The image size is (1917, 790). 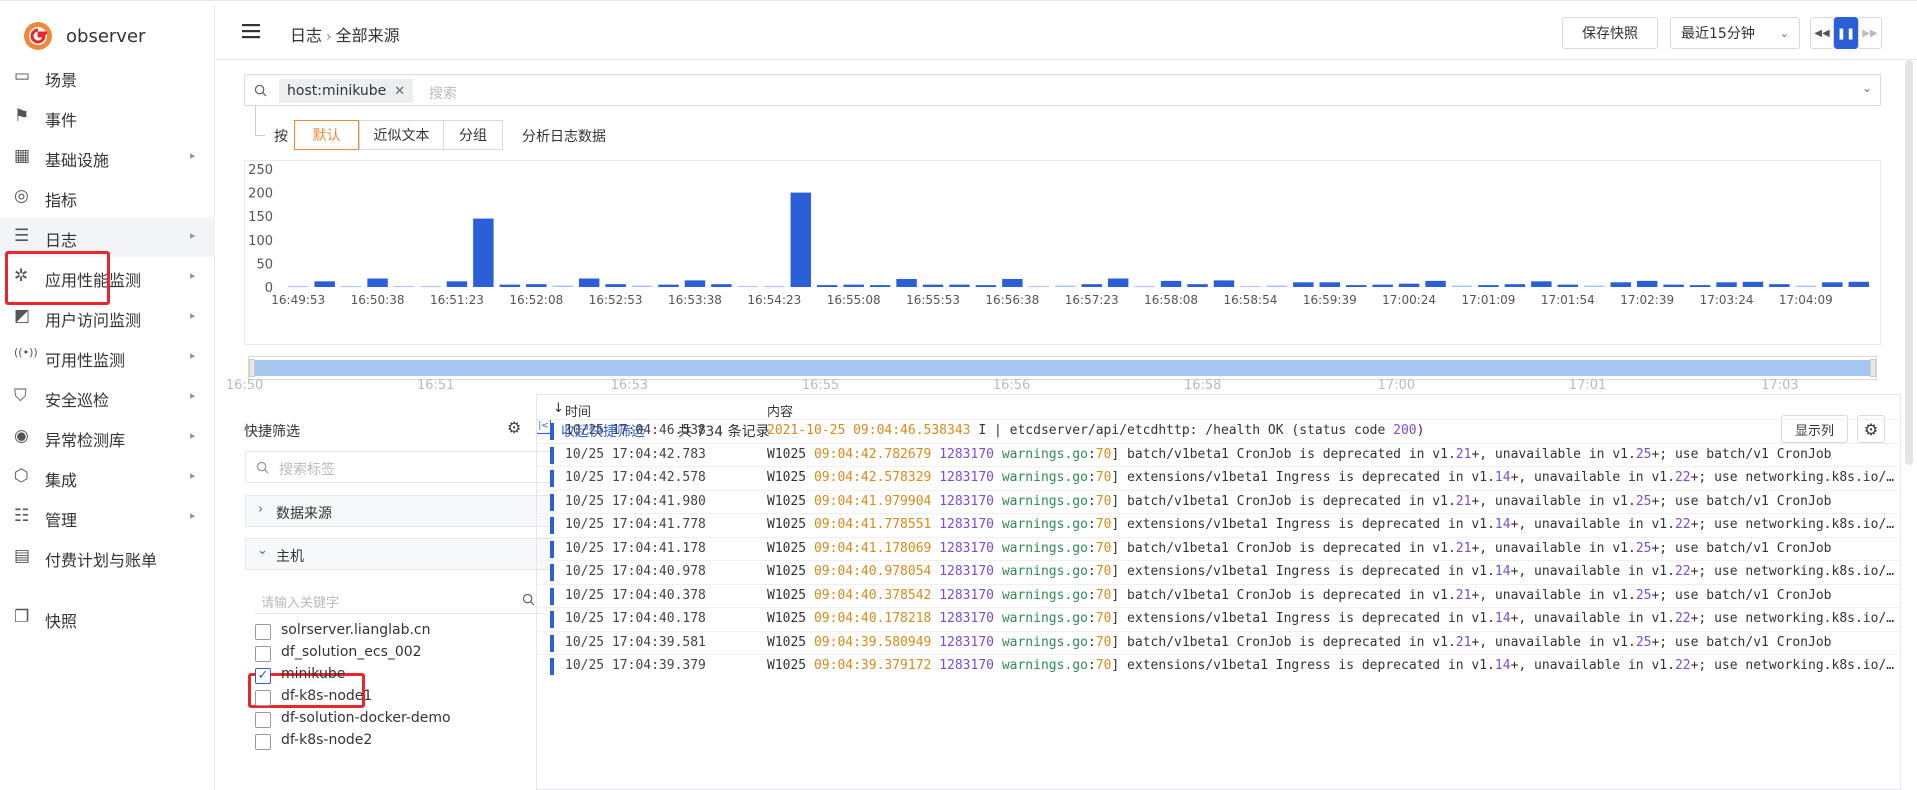 I want to click on sidebar-item-13: ❐ 快照, so click(x=107, y=618).